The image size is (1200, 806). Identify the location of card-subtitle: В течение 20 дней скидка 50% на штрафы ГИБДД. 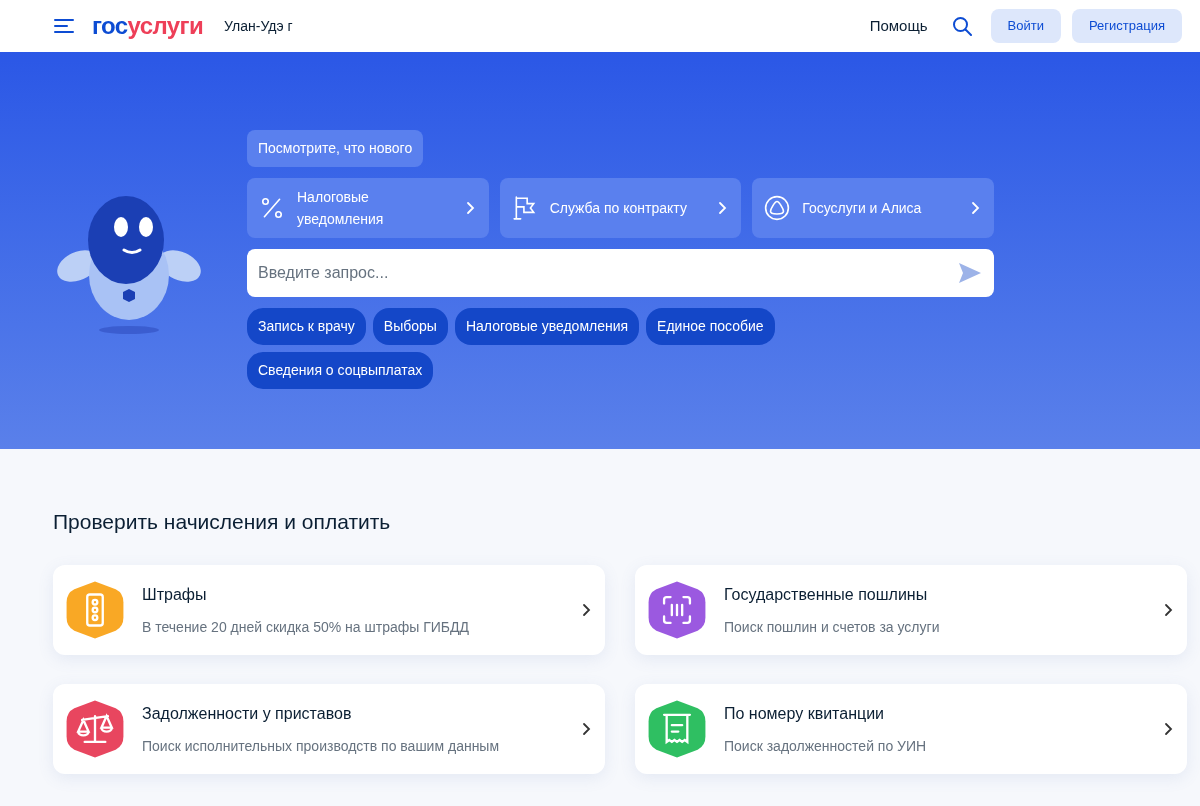
(306, 627).